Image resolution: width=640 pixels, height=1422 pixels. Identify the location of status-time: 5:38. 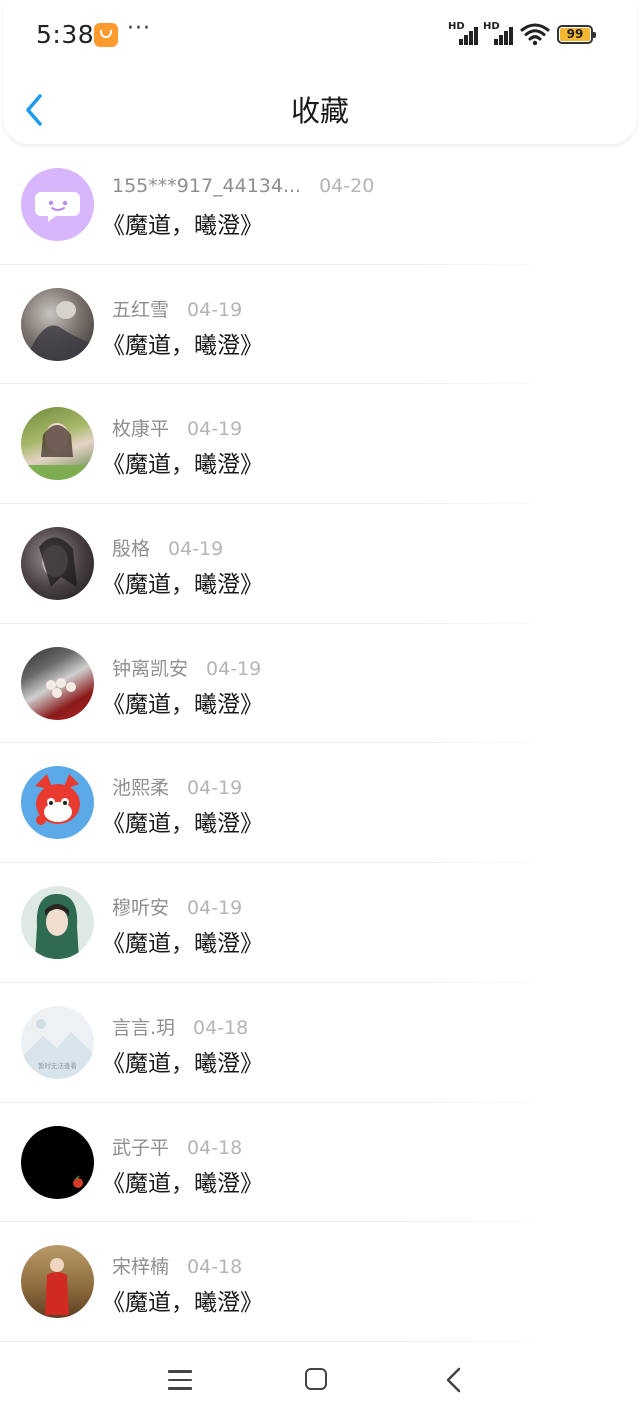
(65, 34).